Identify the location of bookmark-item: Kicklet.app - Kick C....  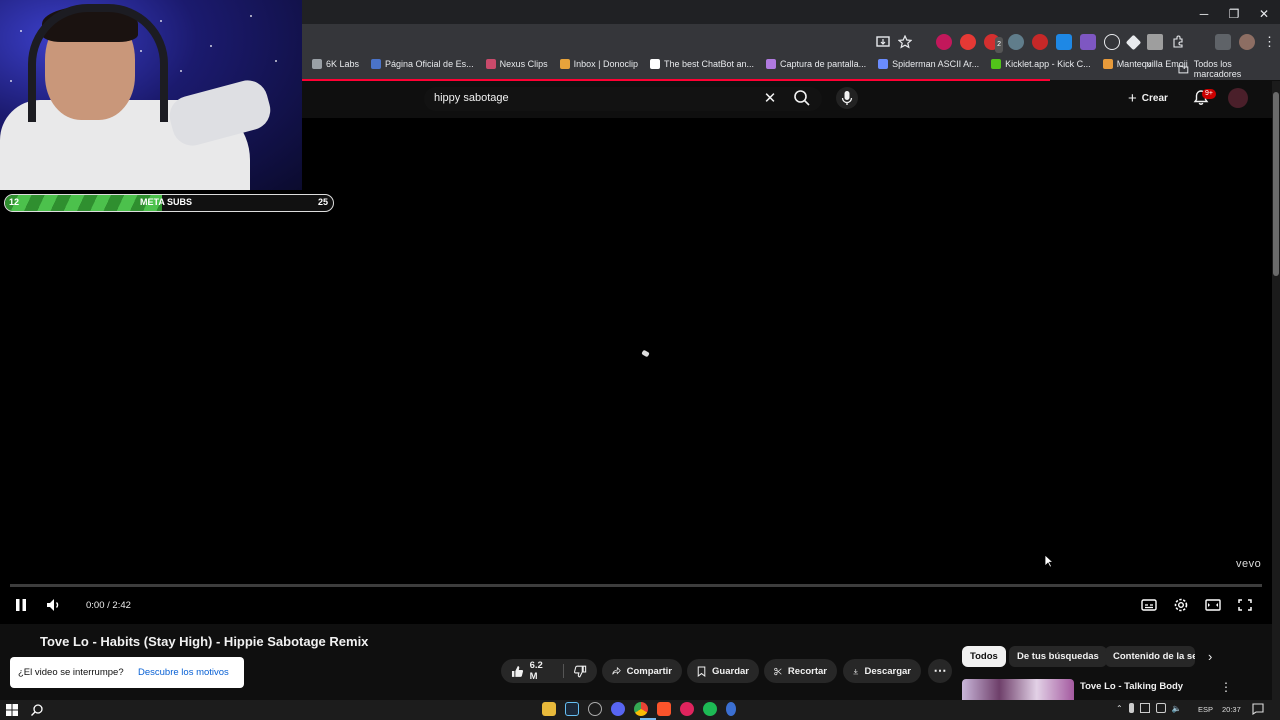
(1041, 64).